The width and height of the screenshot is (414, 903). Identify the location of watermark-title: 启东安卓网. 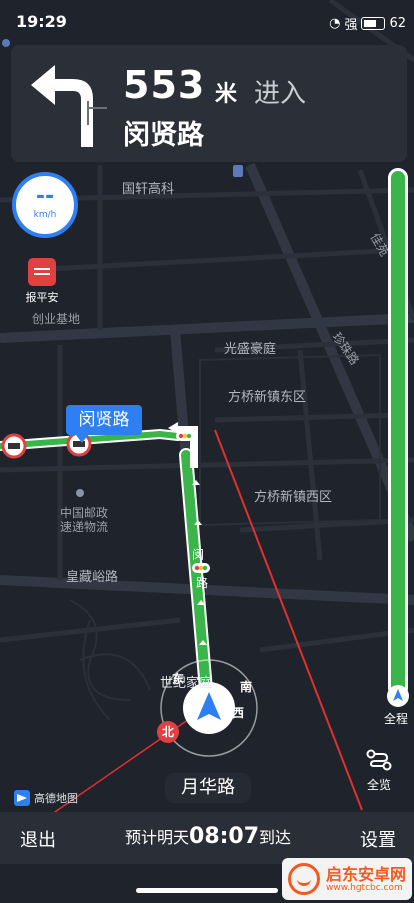
(366, 874).